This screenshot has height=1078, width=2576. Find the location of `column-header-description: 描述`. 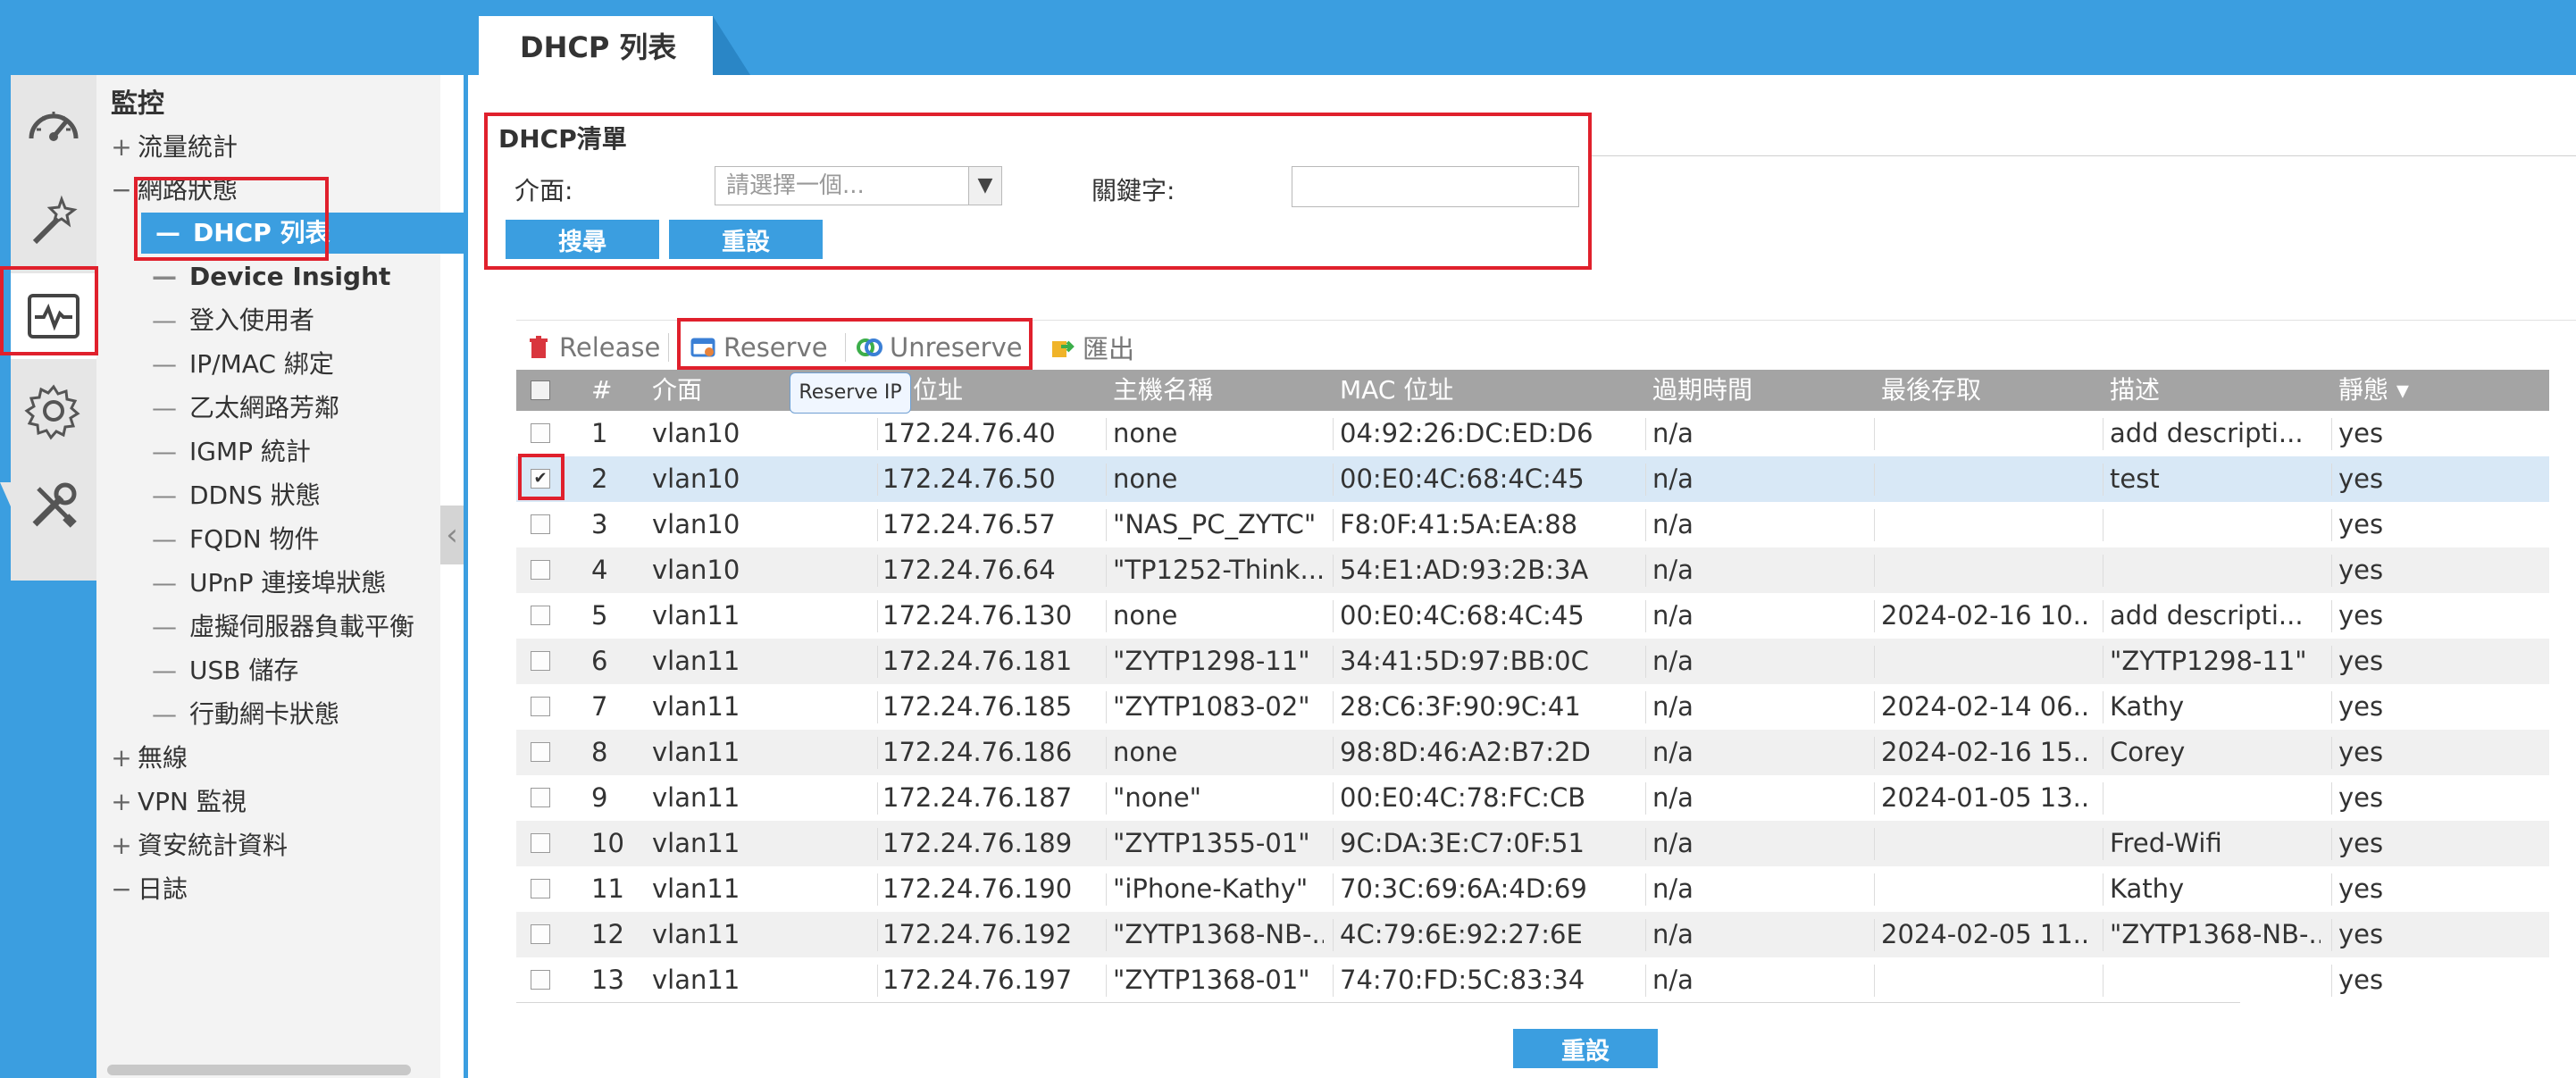

column-header-description: 描述 is located at coordinates (2135, 390).